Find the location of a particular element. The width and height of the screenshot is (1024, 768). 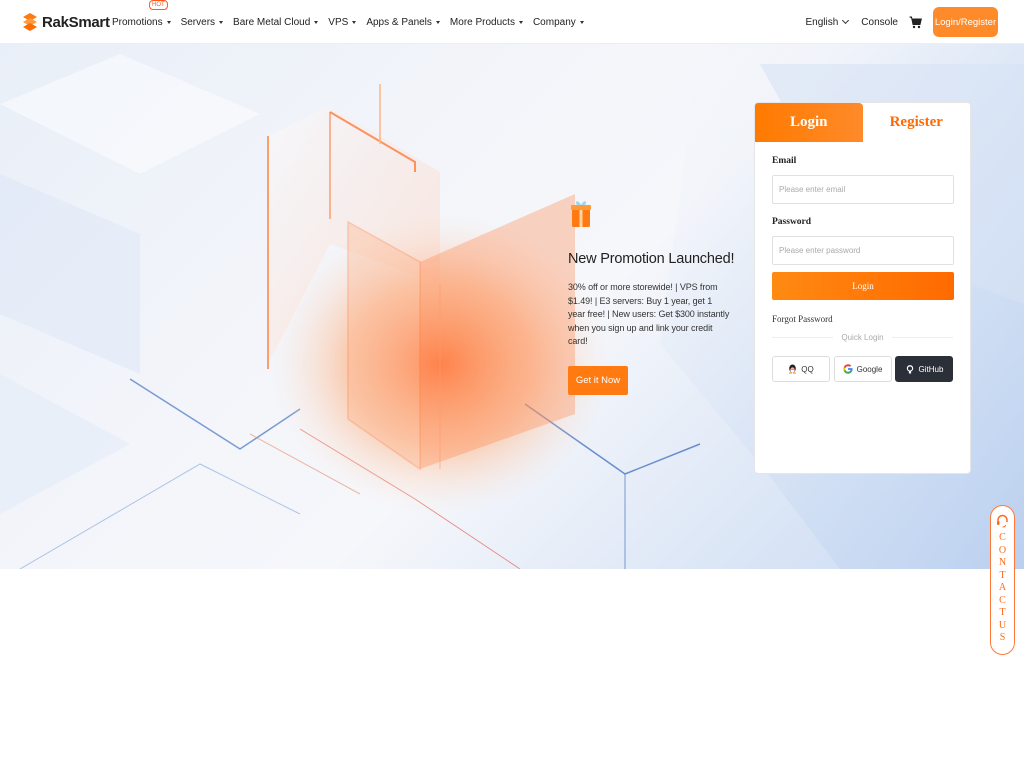

login-register-button: Login/Register is located at coordinates (965, 22).